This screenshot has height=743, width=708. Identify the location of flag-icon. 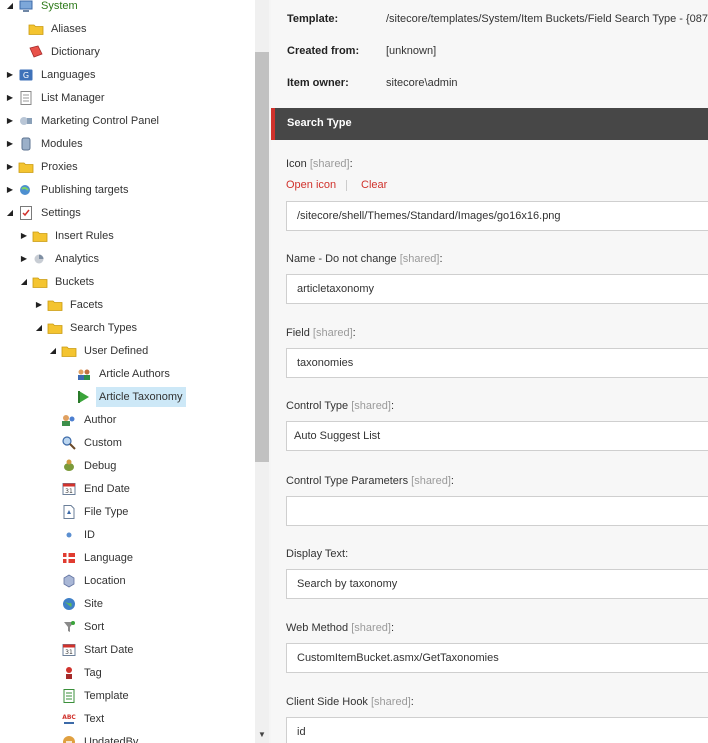
(69, 558).